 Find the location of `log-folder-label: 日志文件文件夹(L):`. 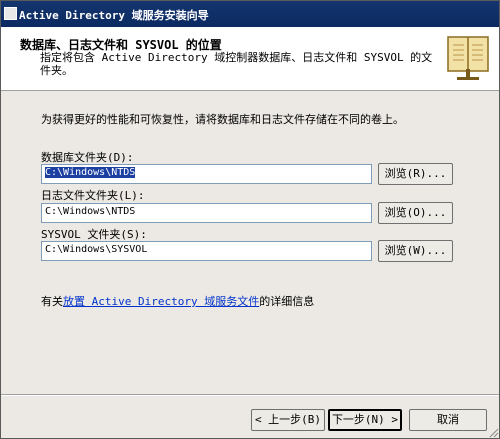

log-folder-label: 日志文件文件夹(L): is located at coordinates (93, 195).